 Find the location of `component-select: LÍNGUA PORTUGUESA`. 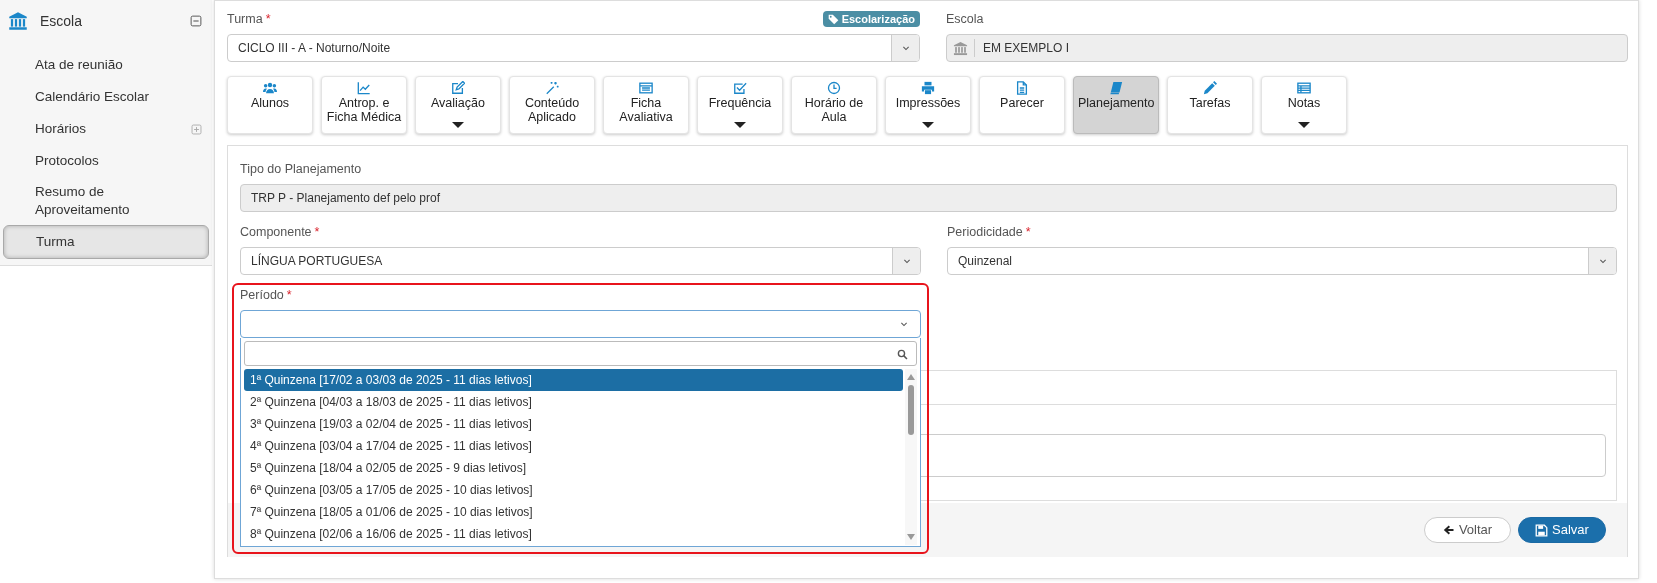

component-select: LÍNGUA PORTUGUESA is located at coordinates (580, 261).